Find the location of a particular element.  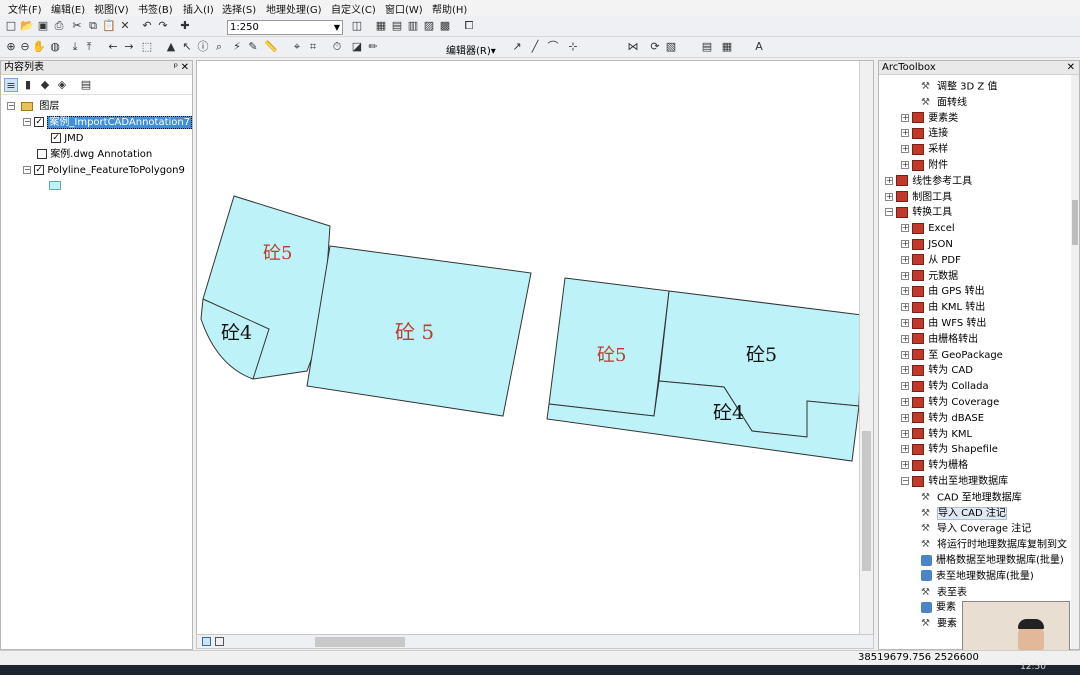

layer-visibility-checkbox is located at coordinates (42, 154).